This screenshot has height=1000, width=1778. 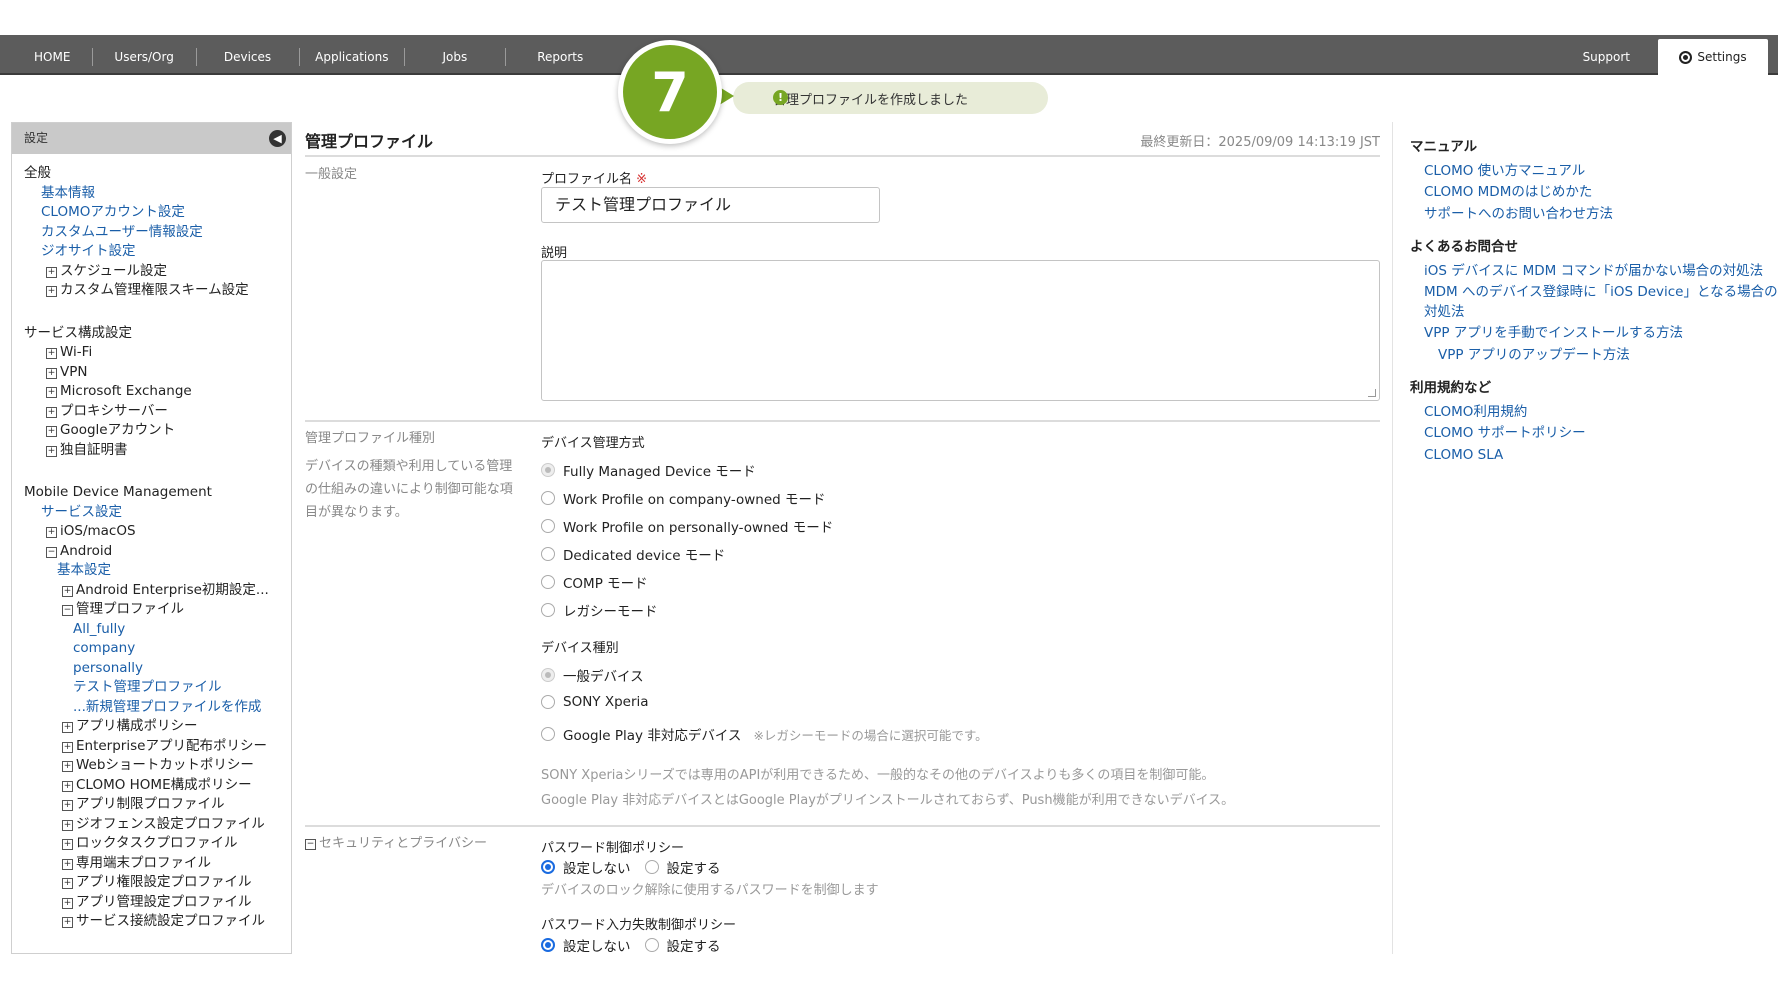 What do you see at coordinates (46, 54) in the screenshot?
I see `nav-home: HOME` at bounding box center [46, 54].